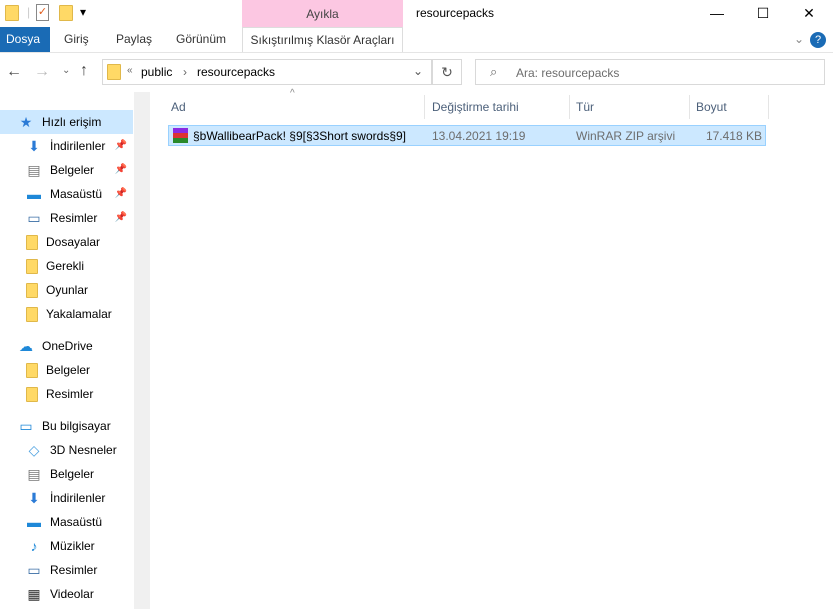 The width and height of the screenshot is (833, 609). I want to click on nav-item-label: OneDrive, so click(67, 346).